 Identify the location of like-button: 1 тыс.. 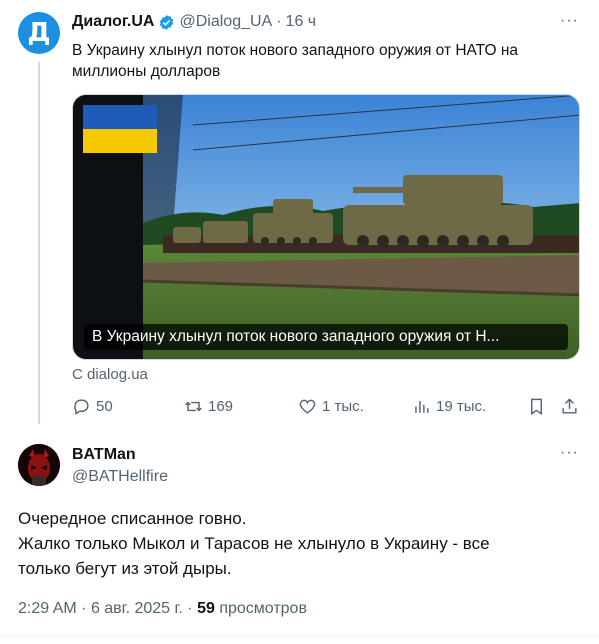
(331, 406).